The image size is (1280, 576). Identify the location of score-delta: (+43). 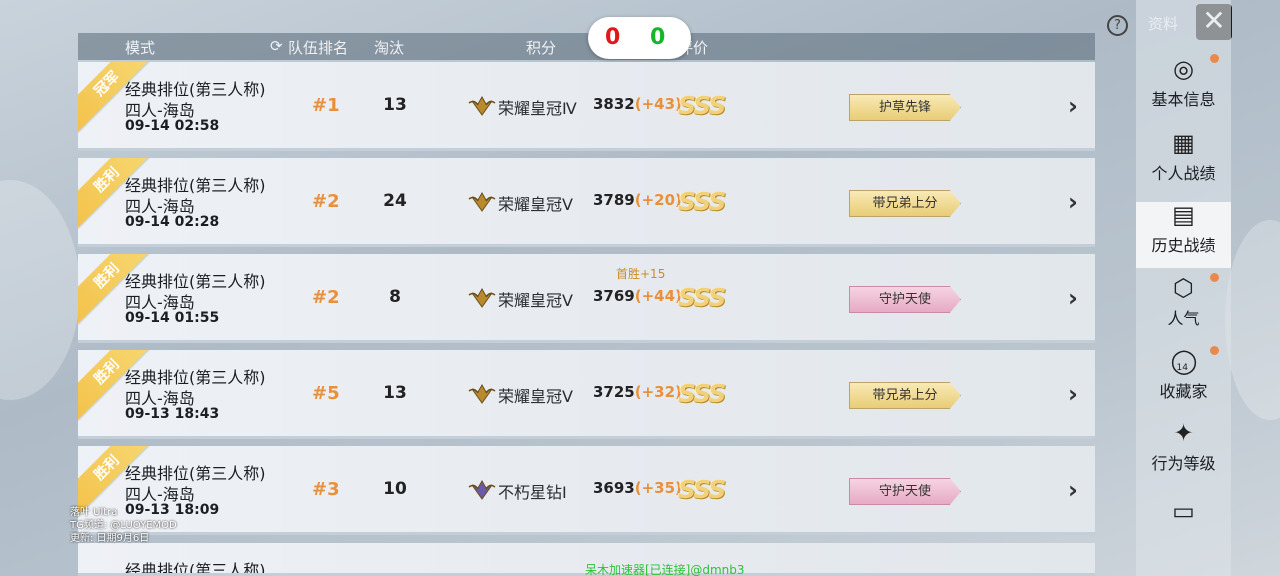
(658, 104).